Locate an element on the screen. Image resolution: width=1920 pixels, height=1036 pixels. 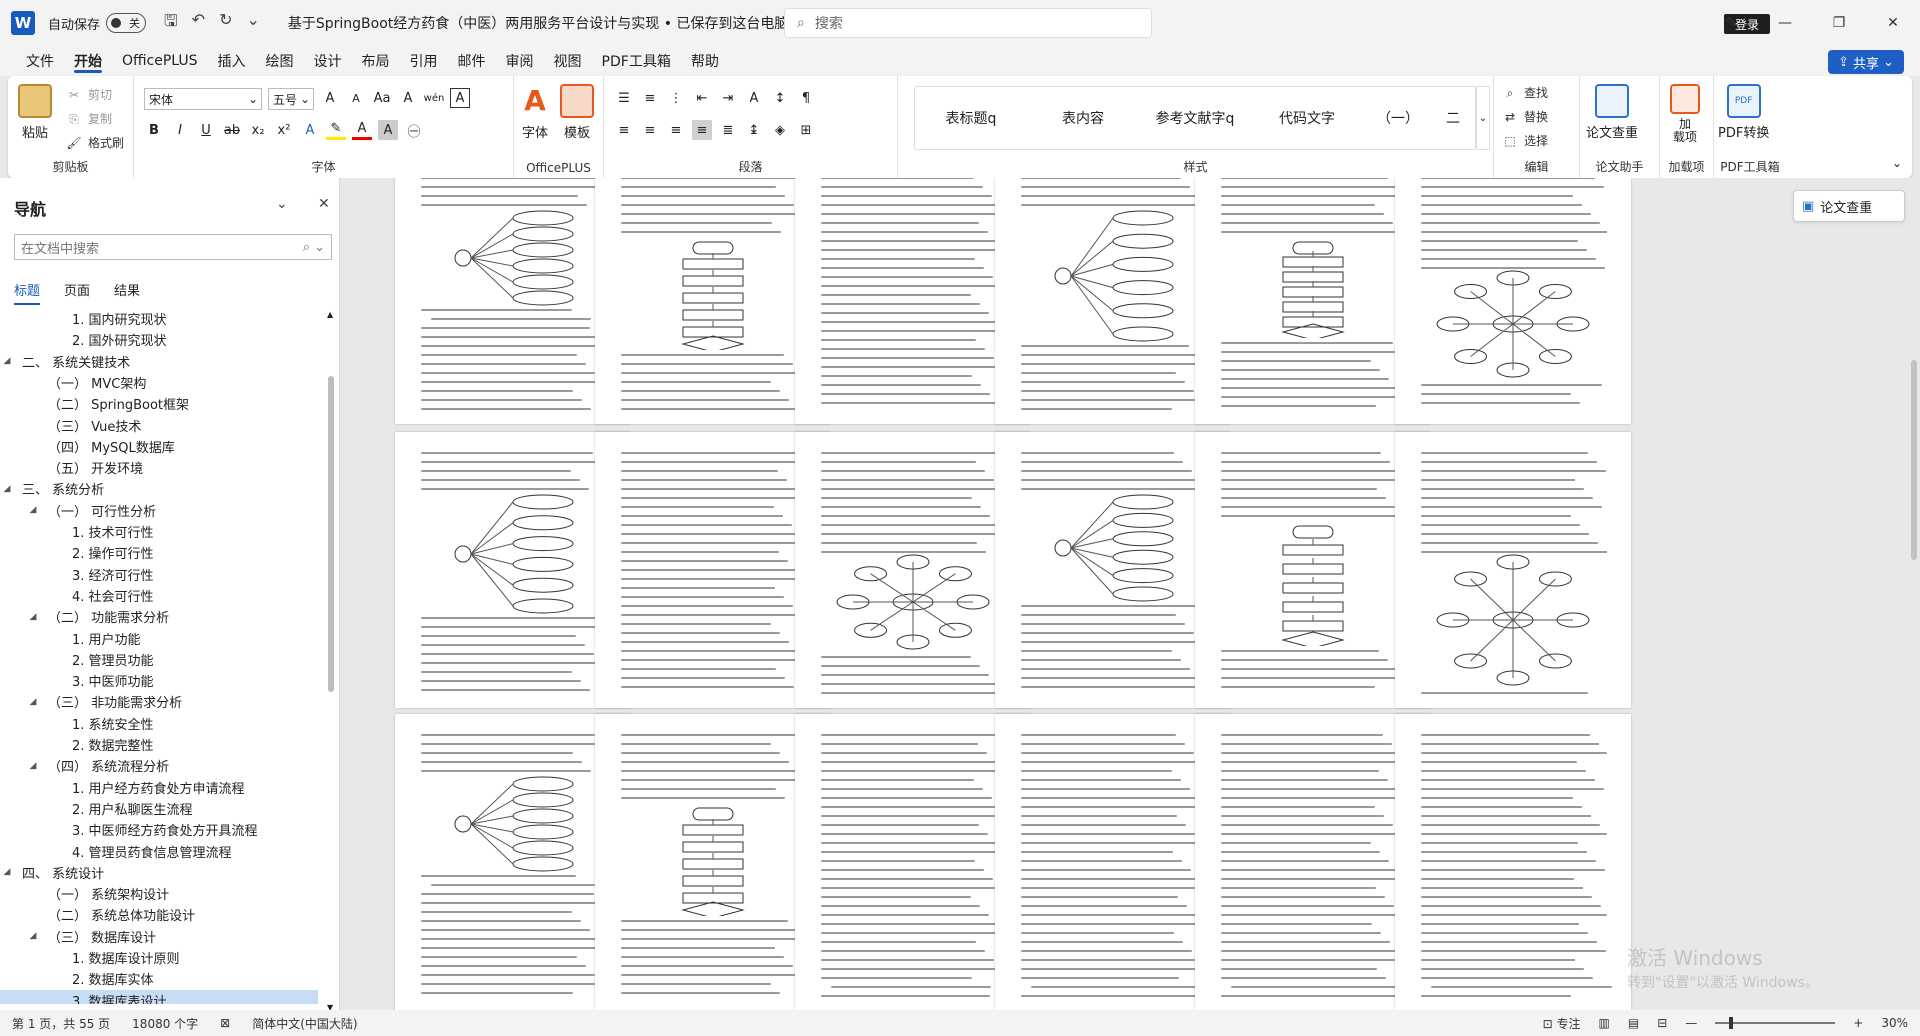
style-cankaowenxian: 参考文献字q is located at coordinates (1195, 118).